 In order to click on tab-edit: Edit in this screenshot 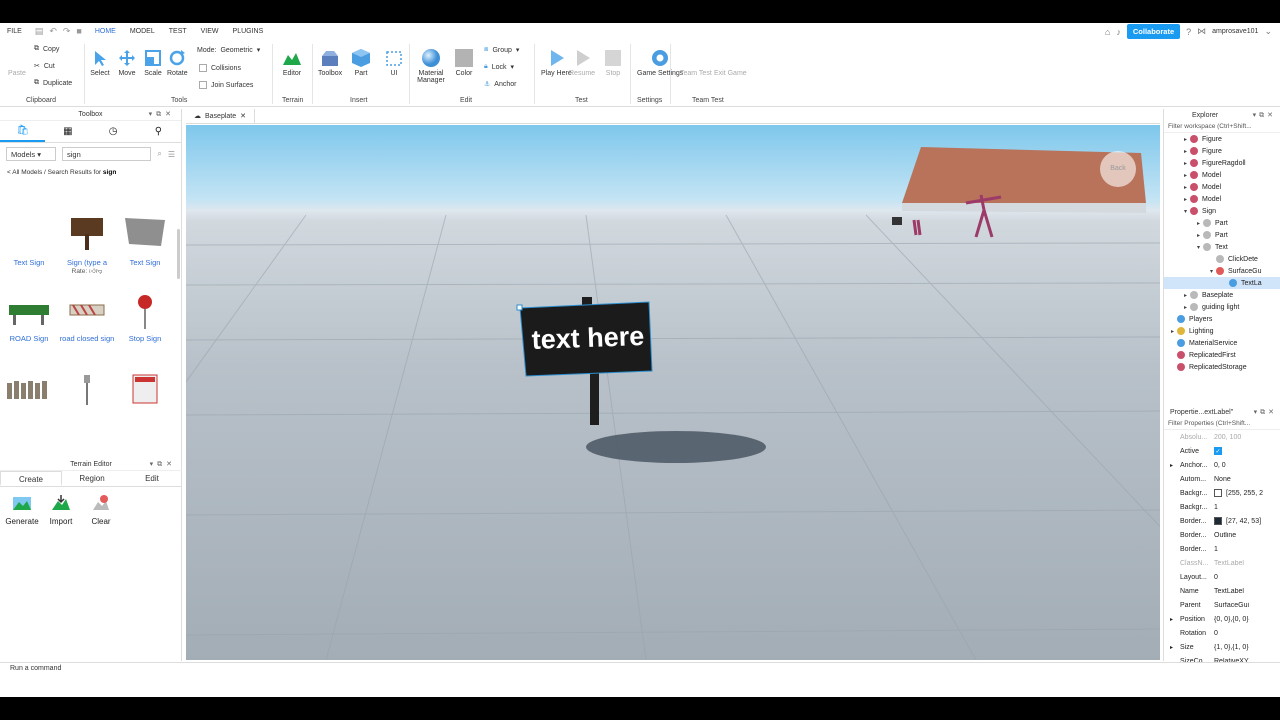, I will do `click(152, 478)`.